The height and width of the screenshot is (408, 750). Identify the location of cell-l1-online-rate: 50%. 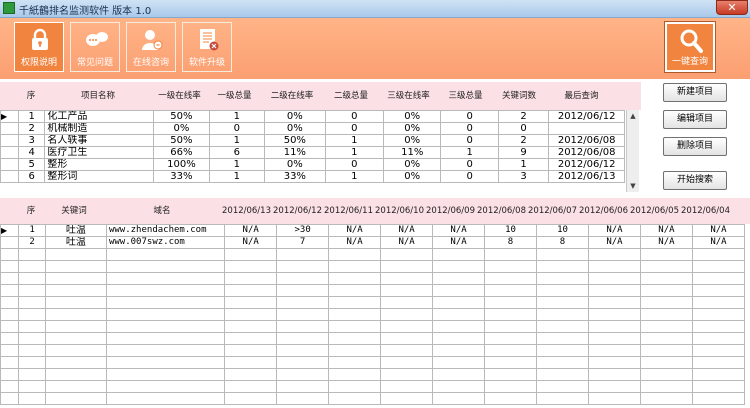
(181, 116).